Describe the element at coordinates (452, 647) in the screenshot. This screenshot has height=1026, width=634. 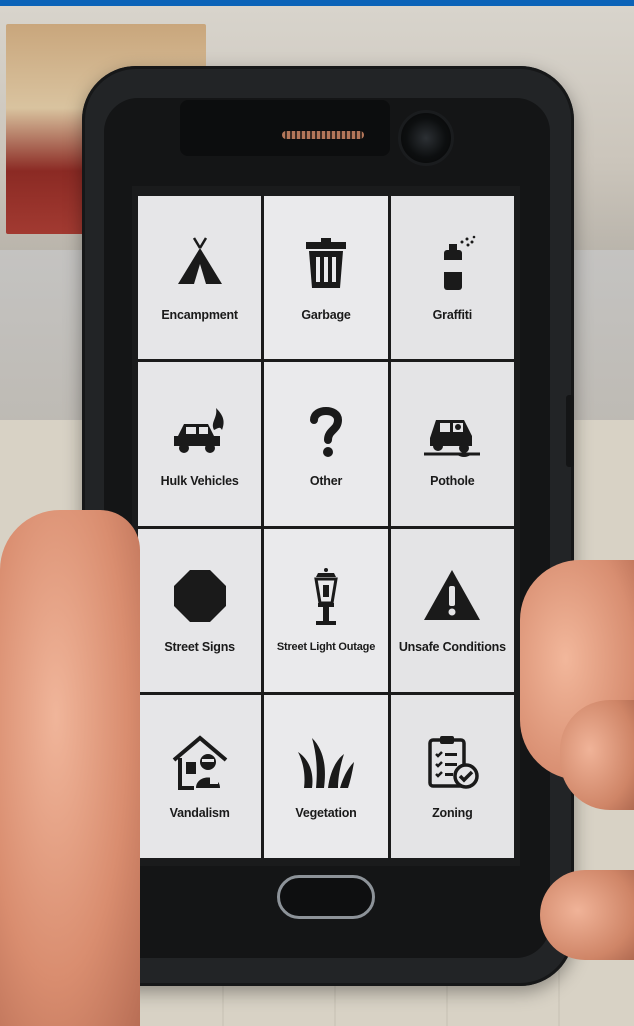
I see `tile-label: Unsafe Conditions` at that location.